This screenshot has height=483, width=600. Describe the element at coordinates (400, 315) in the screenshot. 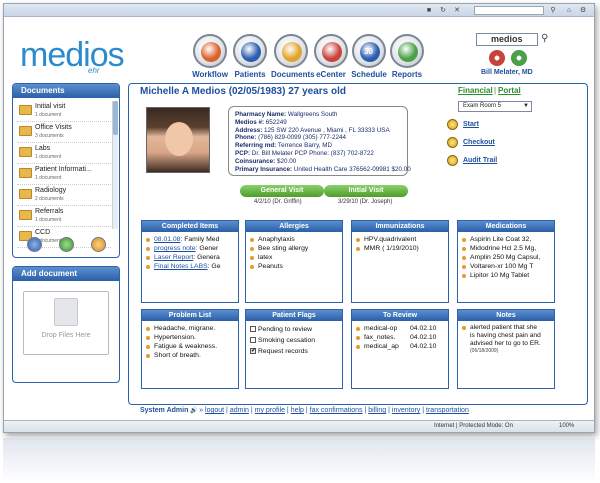

I see `to-review-title: To Review` at that location.